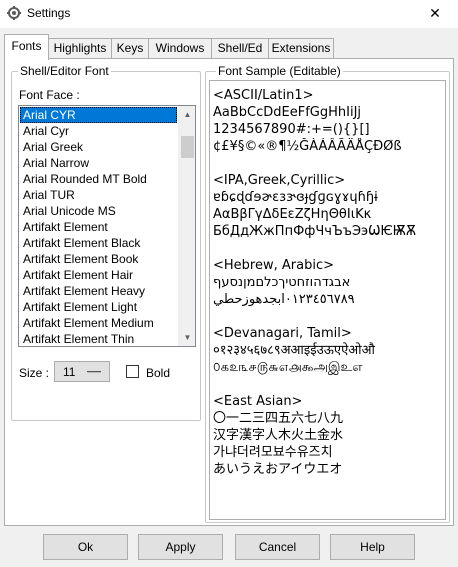  I want to click on sample-line: ΑαΒβΓγΔδΕεΖζΗηΘθΙιΚκ, so click(292, 214).